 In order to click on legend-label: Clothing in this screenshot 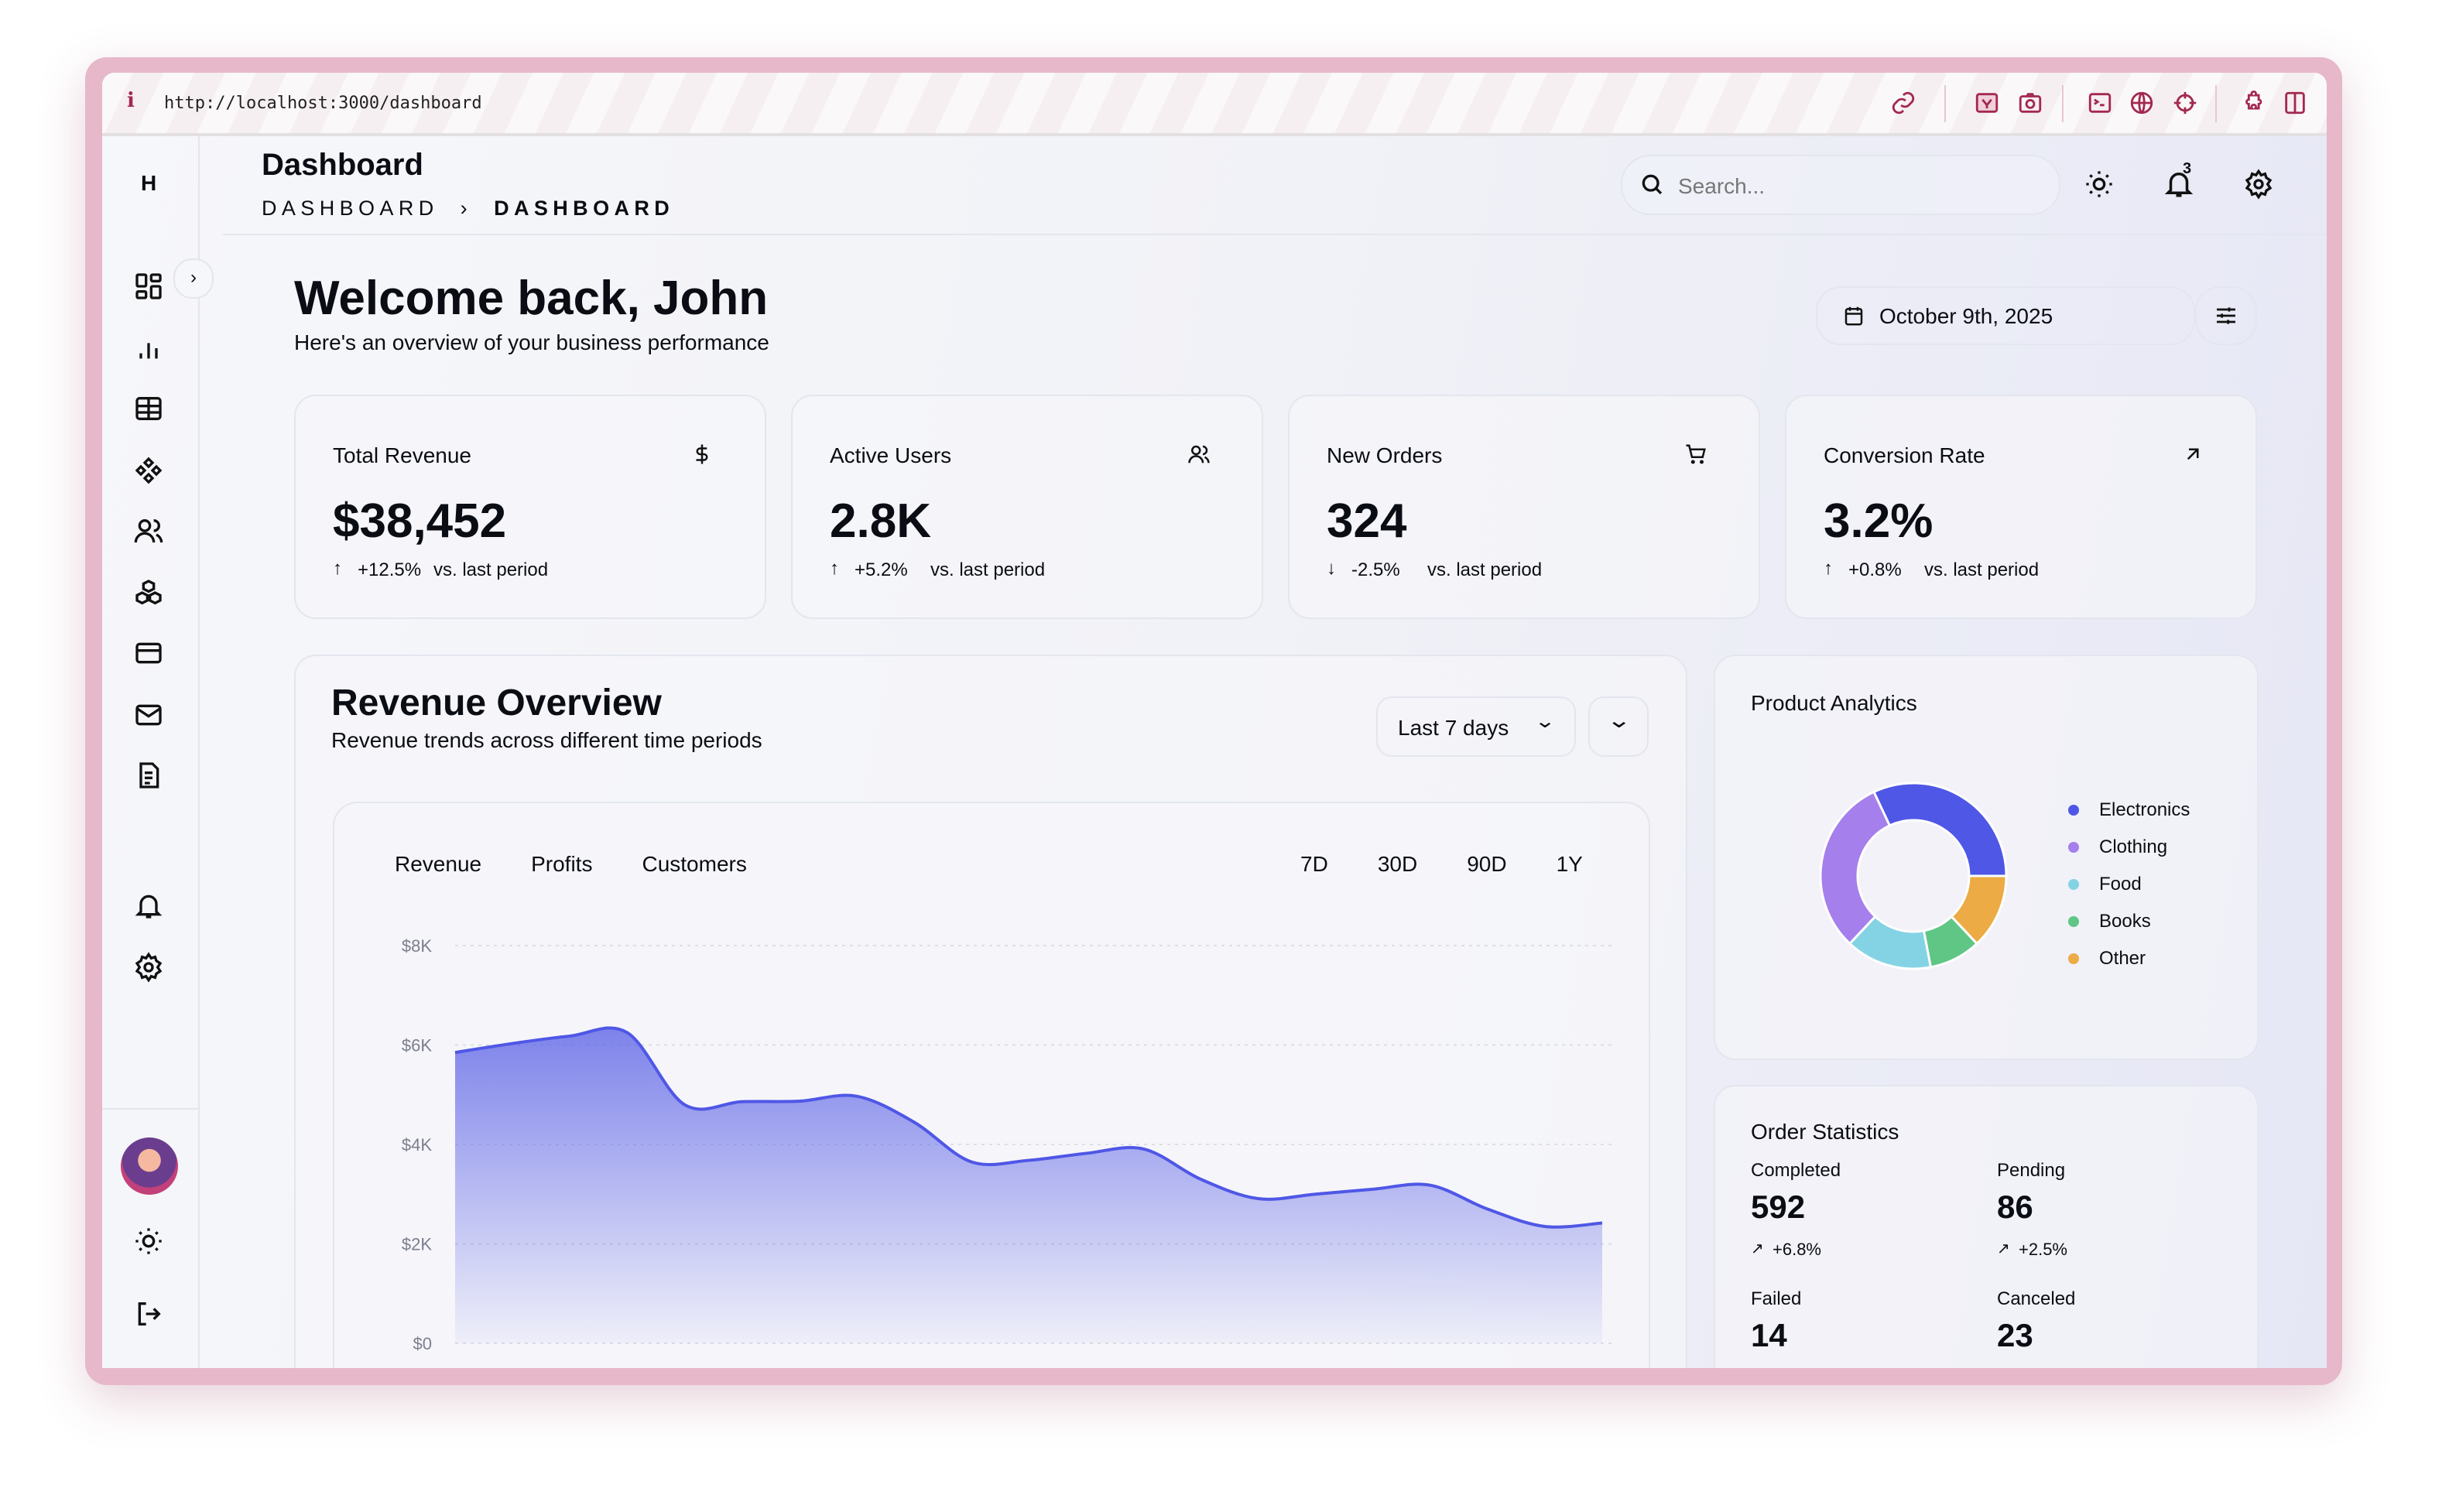, I will do `click(2133, 846)`.